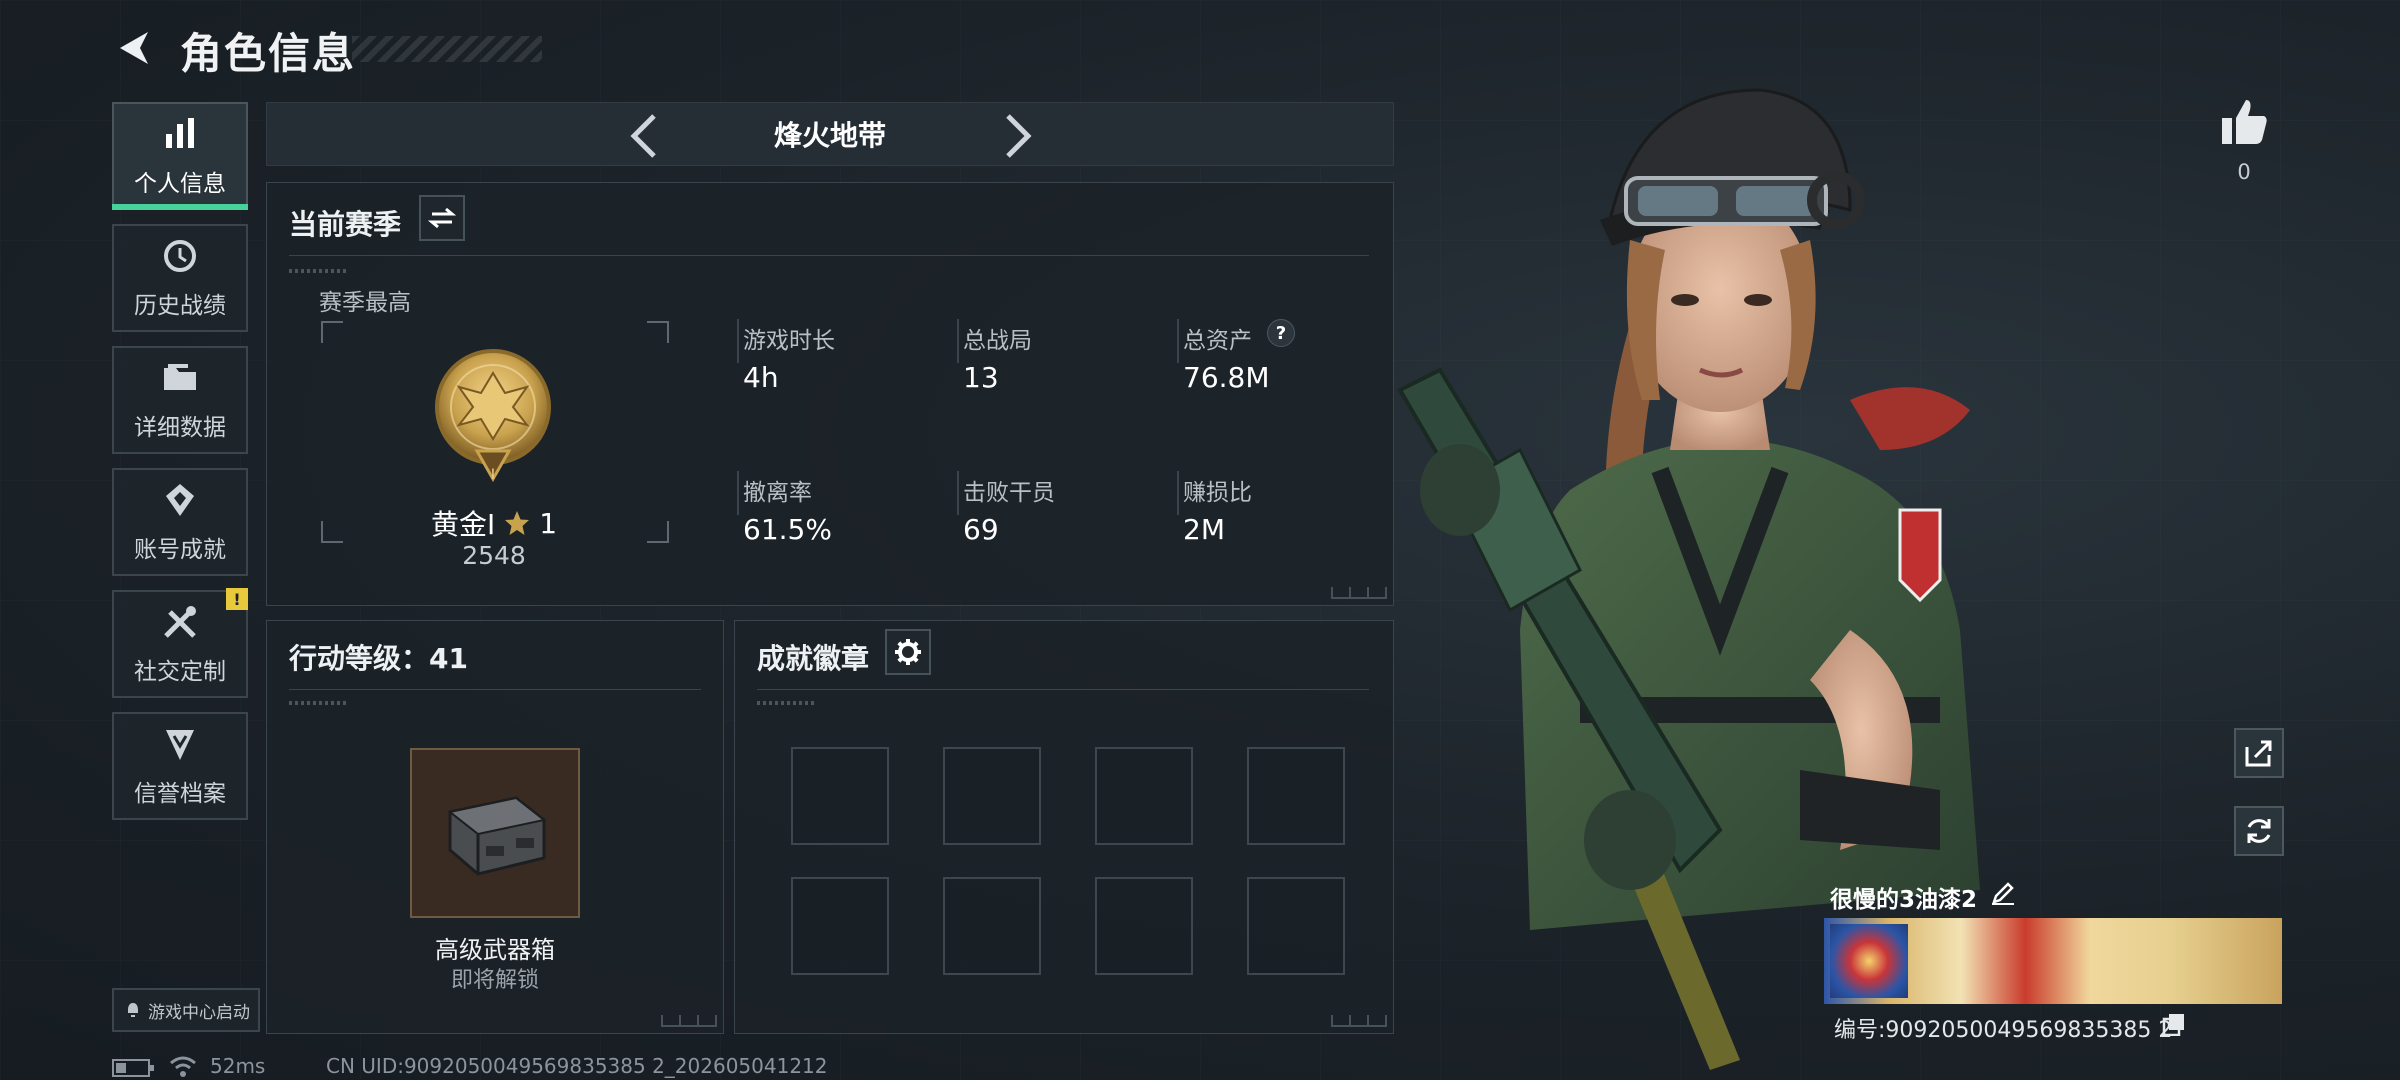 This screenshot has height=1080, width=2400. What do you see at coordinates (180, 550) in the screenshot?
I see `nav-item-label: 账号成就` at bounding box center [180, 550].